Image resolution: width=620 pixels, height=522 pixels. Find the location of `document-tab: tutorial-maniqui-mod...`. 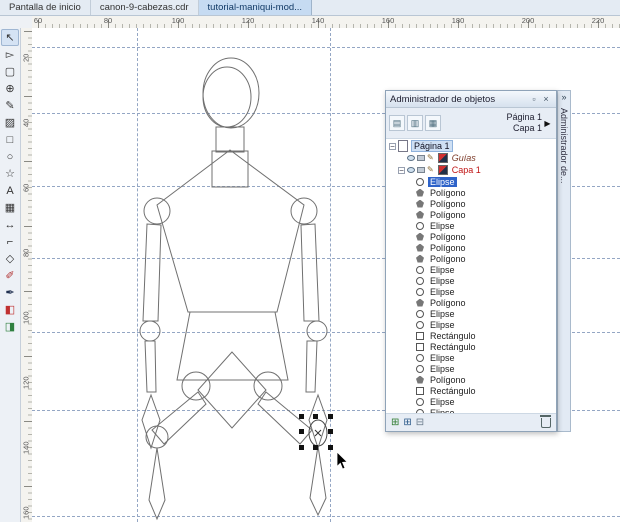

document-tab: tutorial-maniqui-mod... is located at coordinates (255, 7).